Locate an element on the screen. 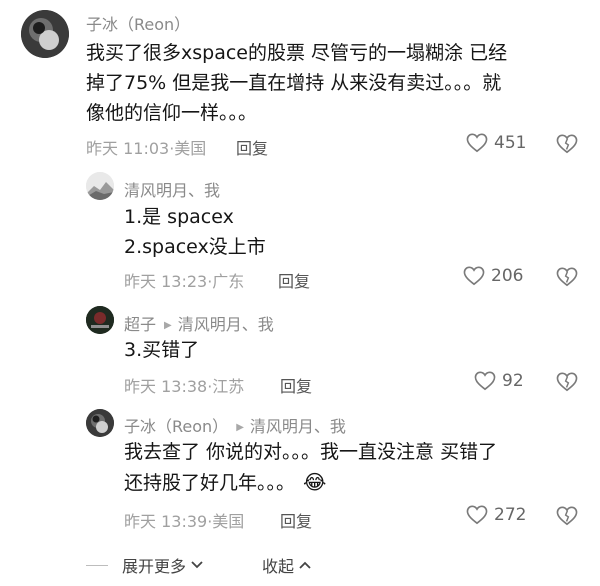 The height and width of the screenshot is (586, 600). comment-meta: 昨天 11:03·美国 is located at coordinates (146, 148).